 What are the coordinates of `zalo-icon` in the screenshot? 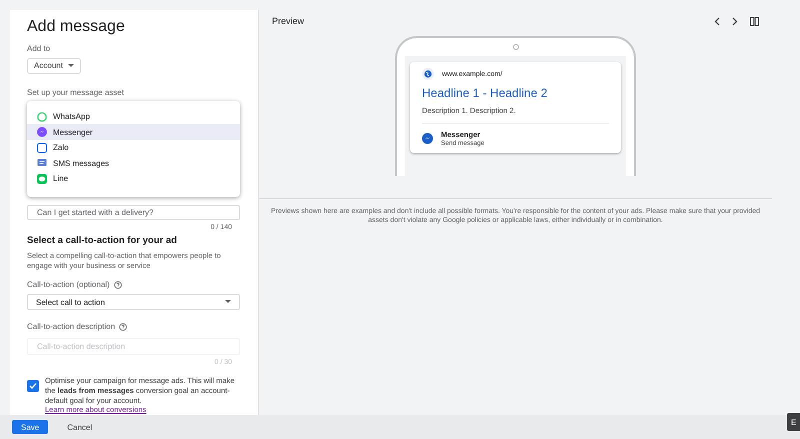 It's located at (42, 147).